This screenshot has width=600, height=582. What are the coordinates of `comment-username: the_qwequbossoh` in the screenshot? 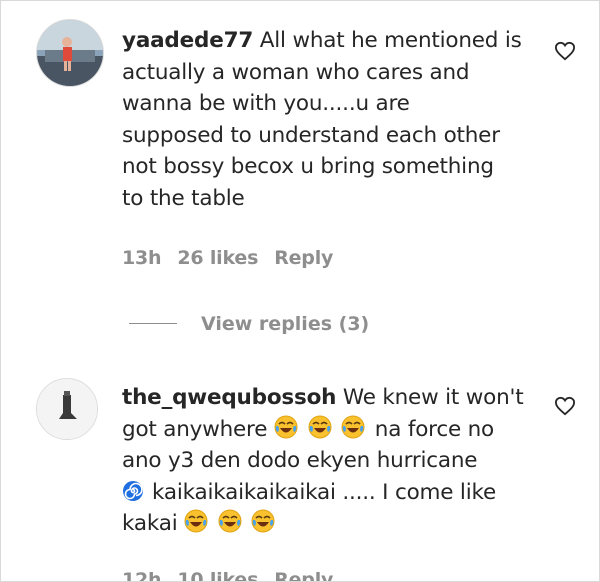 It's located at (229, 397).